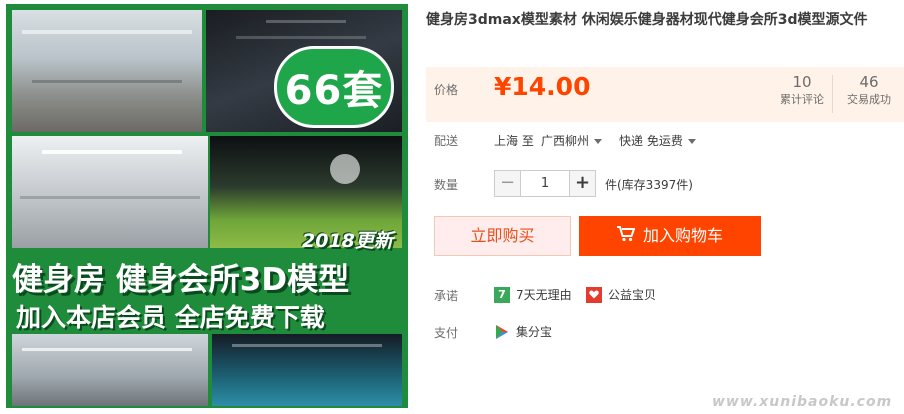 This screenshot has height=414, width=904. I want to click on quantity-increase-button: +, so click(582, 183).